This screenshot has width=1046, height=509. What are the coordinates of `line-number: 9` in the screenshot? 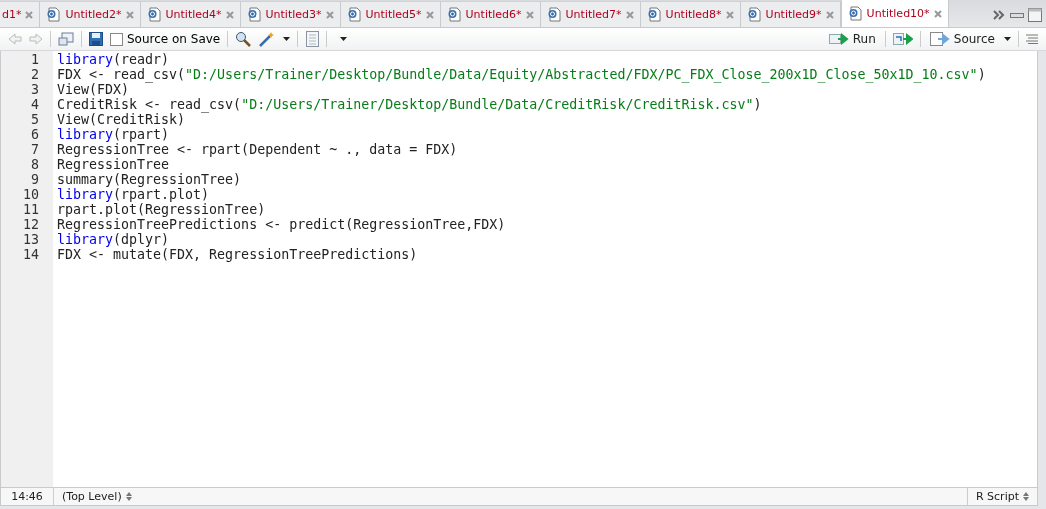 It's located at (35, 179).